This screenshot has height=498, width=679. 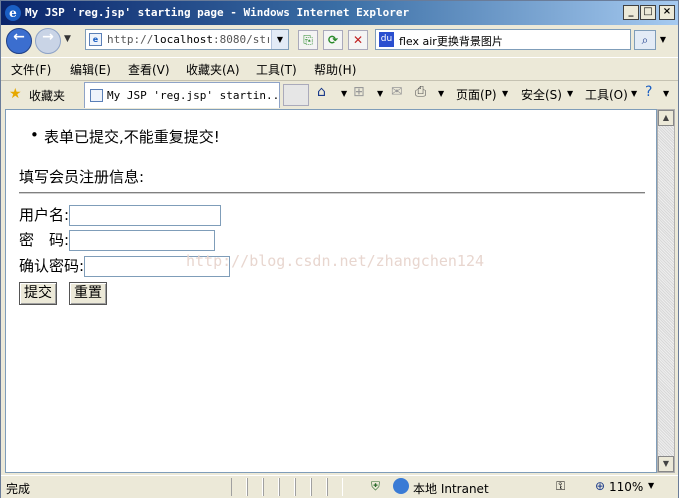 What do you see at coordinates (359, 92) in the screenshot?
I see `feeds-icon: ⊞` at bounding box center [359, 92].